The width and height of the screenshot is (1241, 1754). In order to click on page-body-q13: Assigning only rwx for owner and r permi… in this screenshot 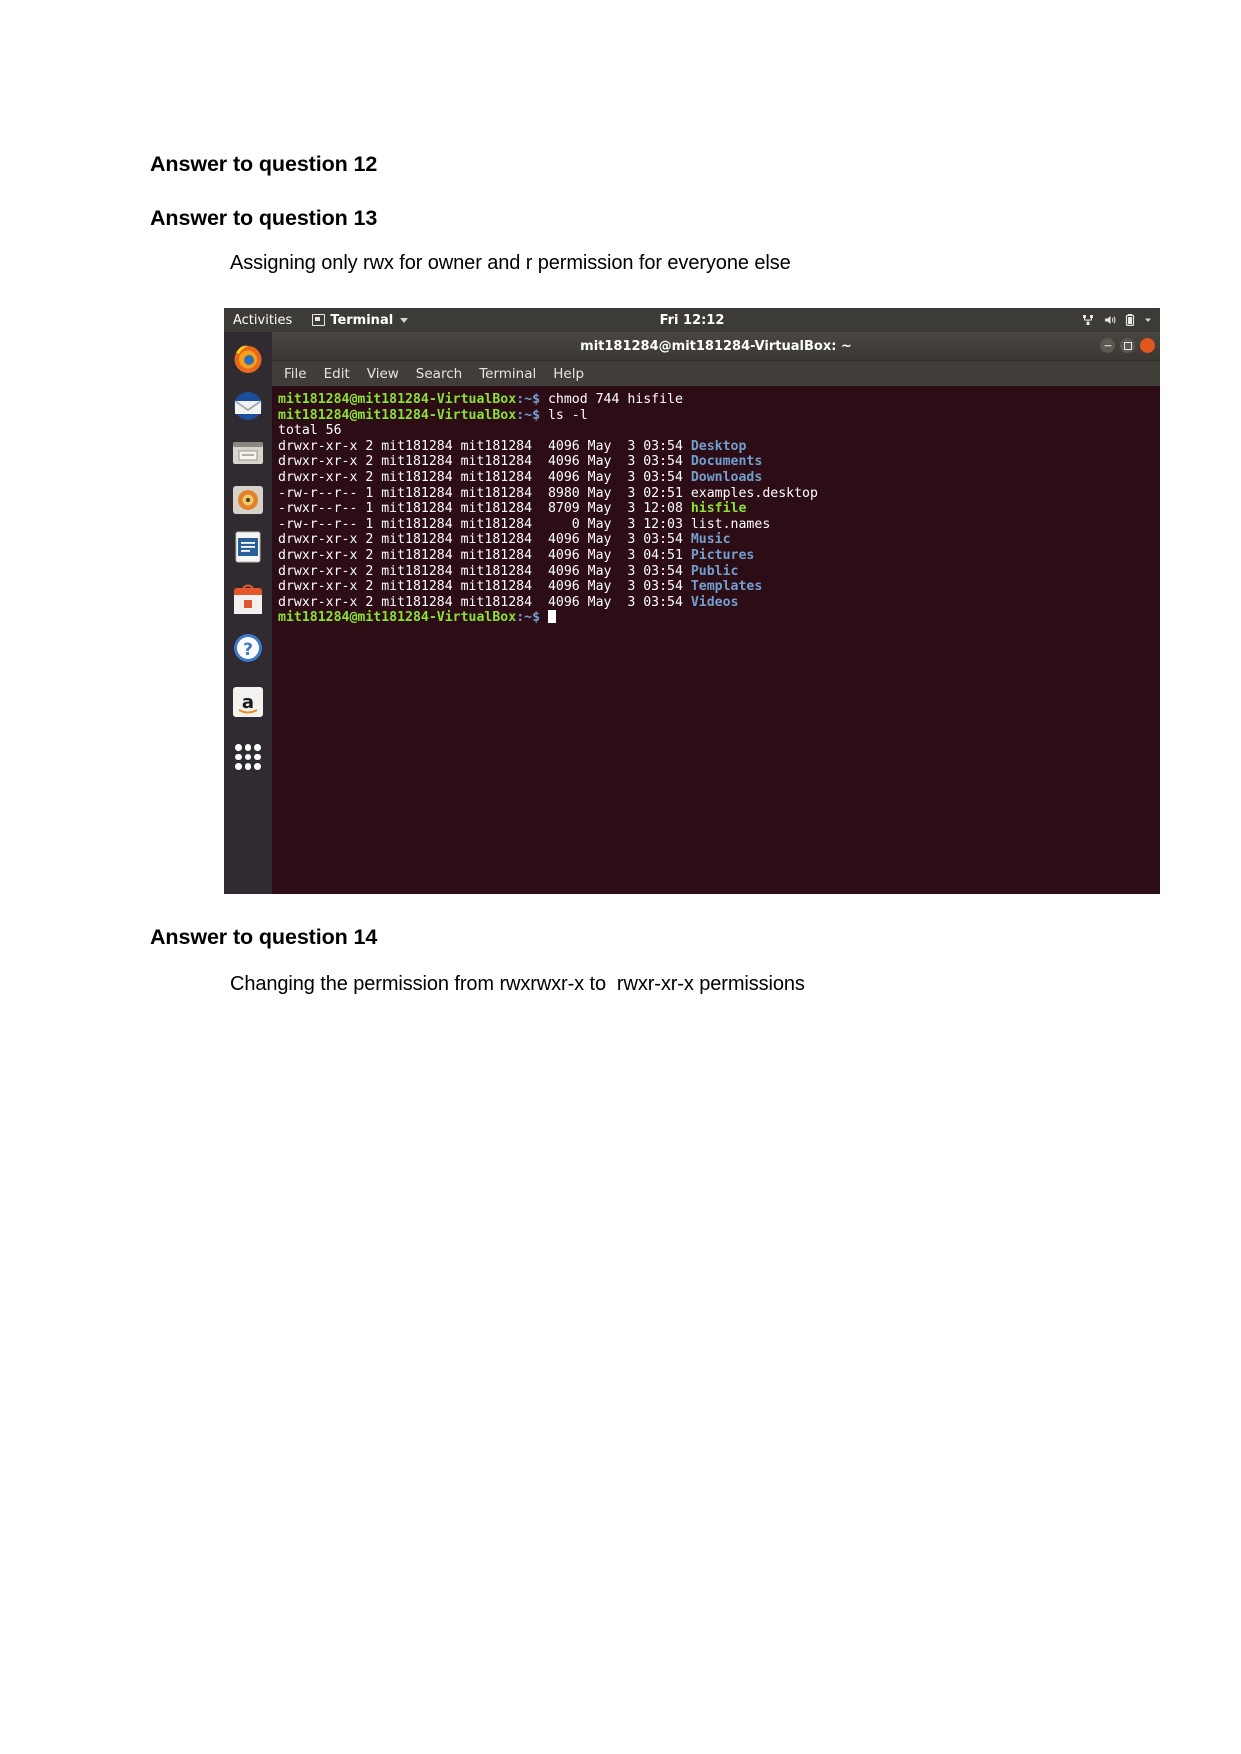, I will do `click(510, 263)`.